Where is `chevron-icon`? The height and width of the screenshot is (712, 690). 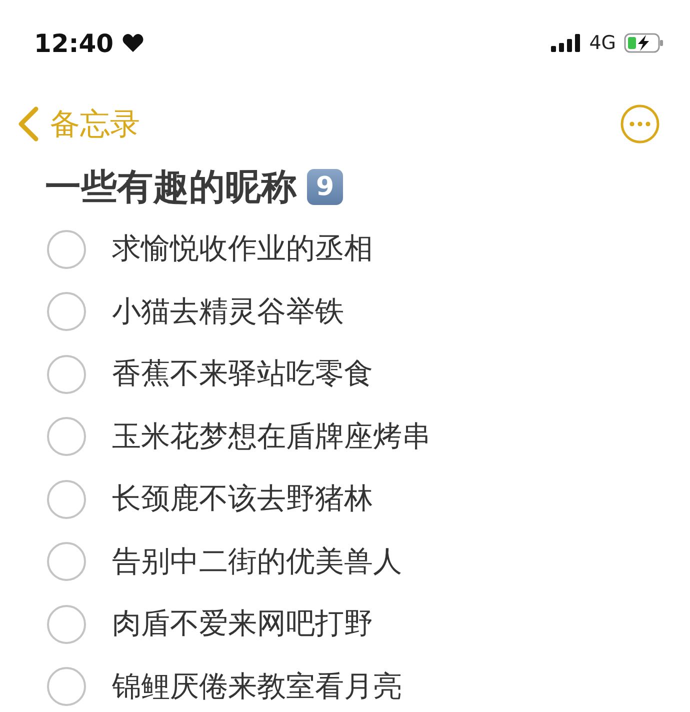 chevron-icon is located at coordinates (28, 124).